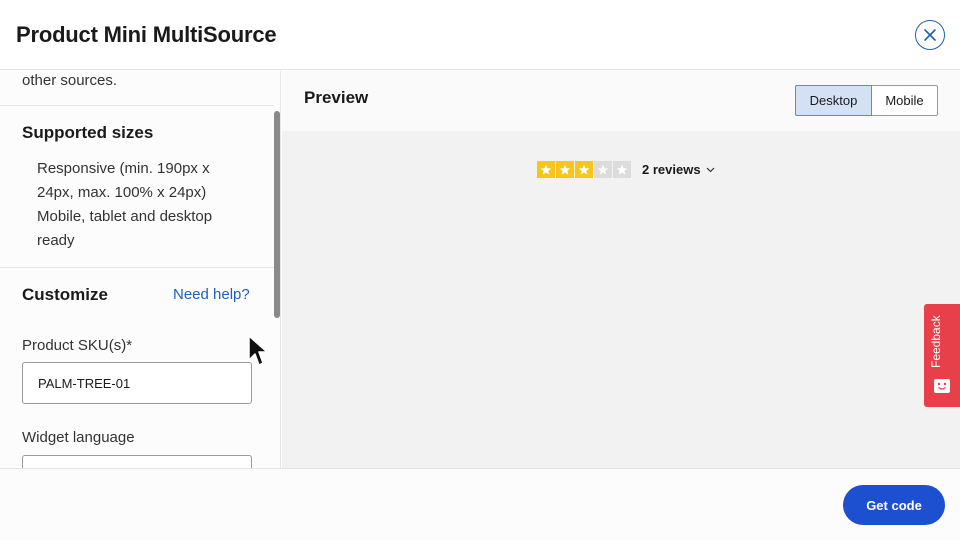 This screenshot has width=960, height=540. What do you see at coordinates (480, 35) in the screenshot?
I see `modal-header: Product Mini MultiSource` at bounding box center [480, 35].